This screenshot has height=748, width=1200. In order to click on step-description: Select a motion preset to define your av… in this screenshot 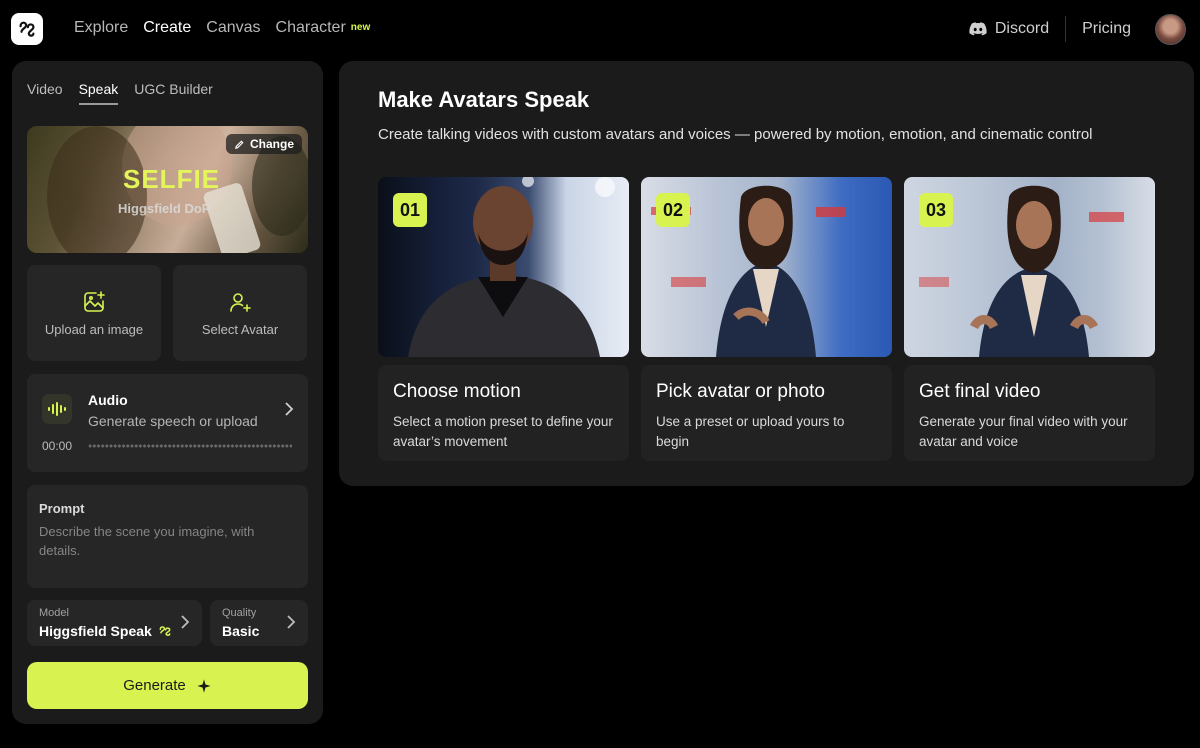, I will do `click(503, 431)`.